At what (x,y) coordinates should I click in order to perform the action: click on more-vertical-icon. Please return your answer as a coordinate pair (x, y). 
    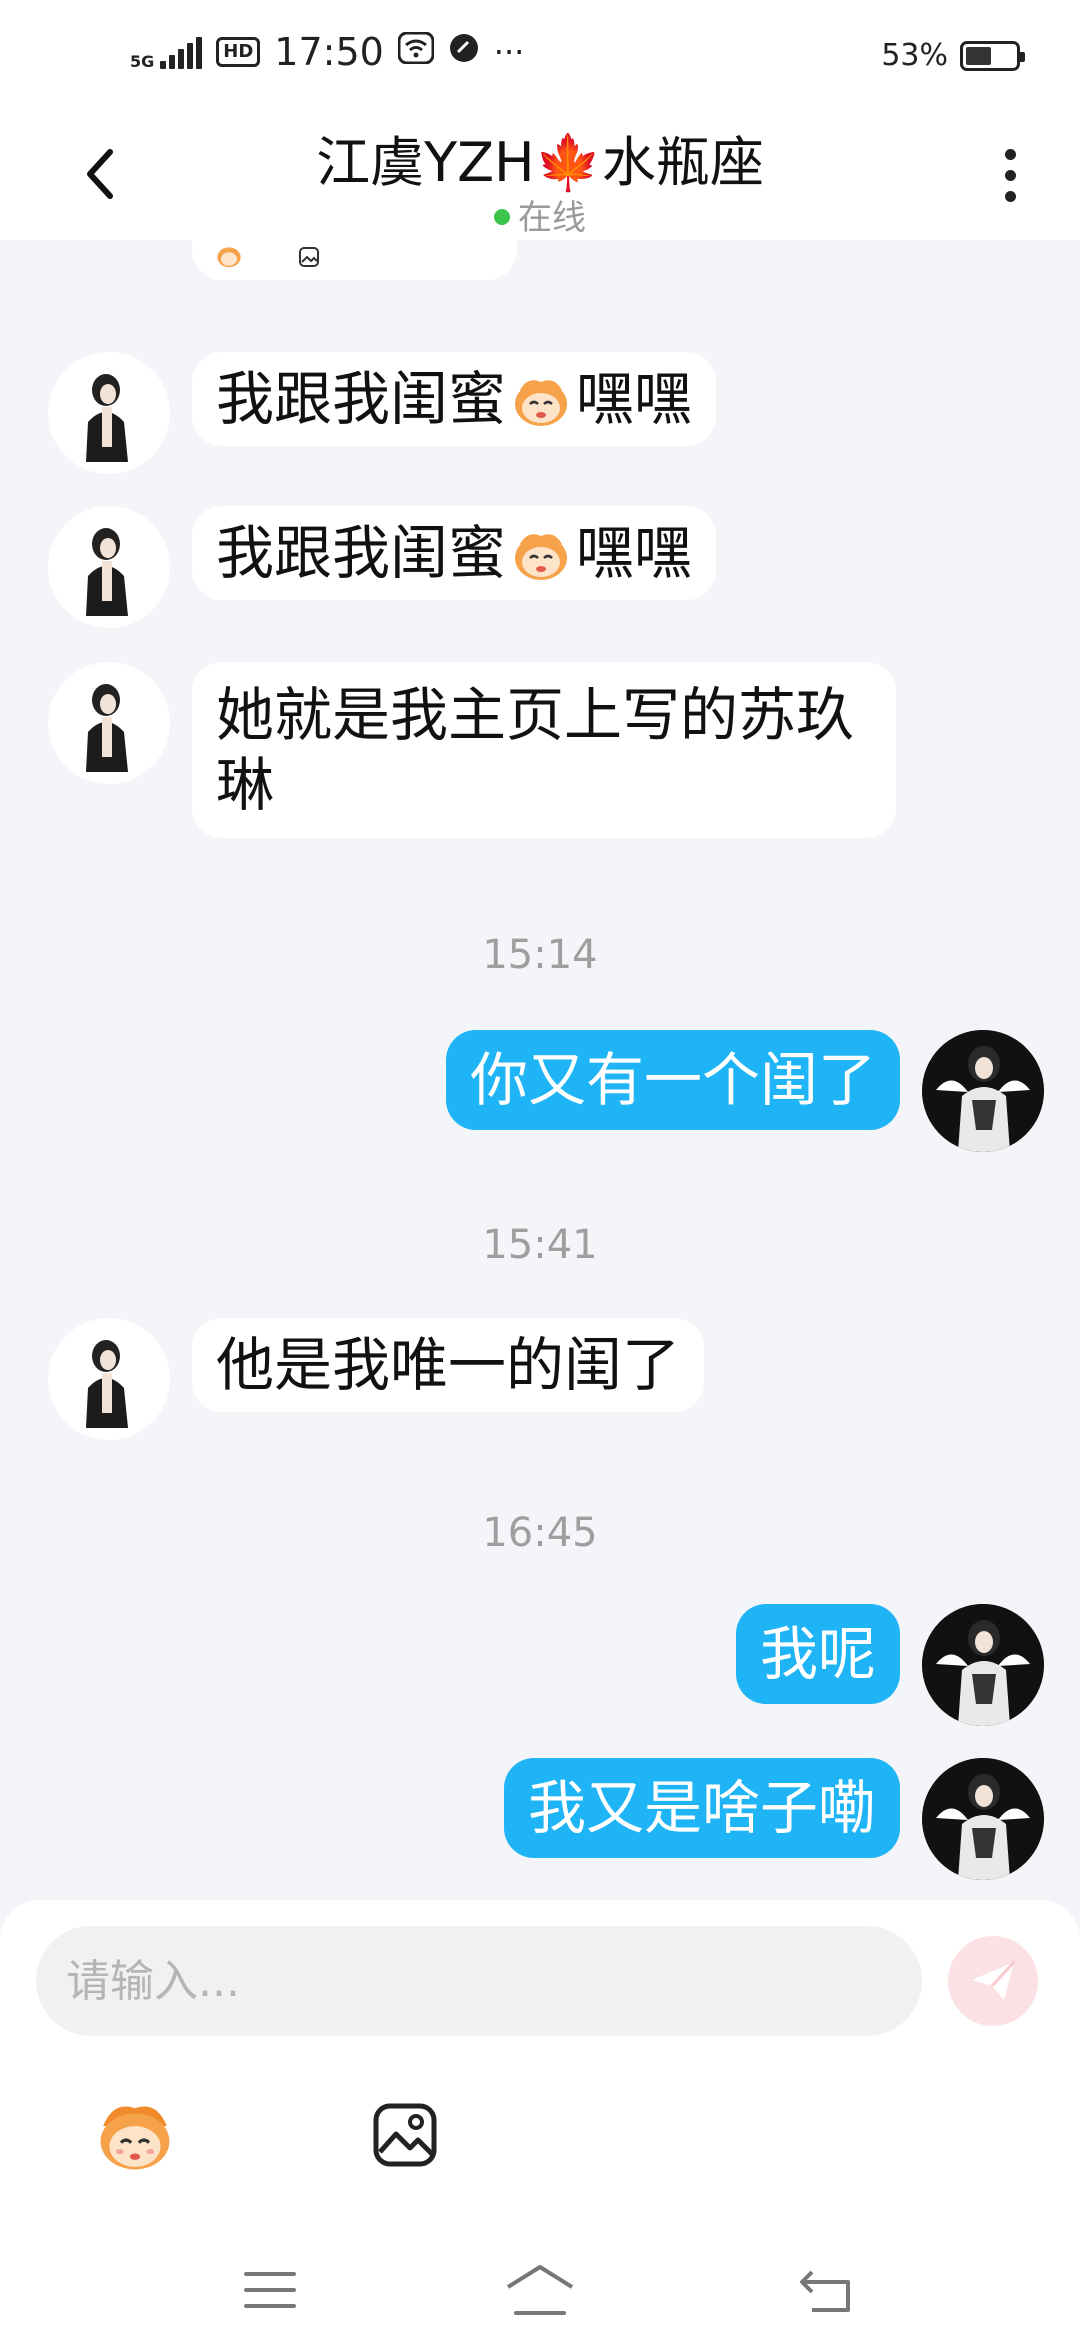
    Looking at the image, I should click on (1010, 154).